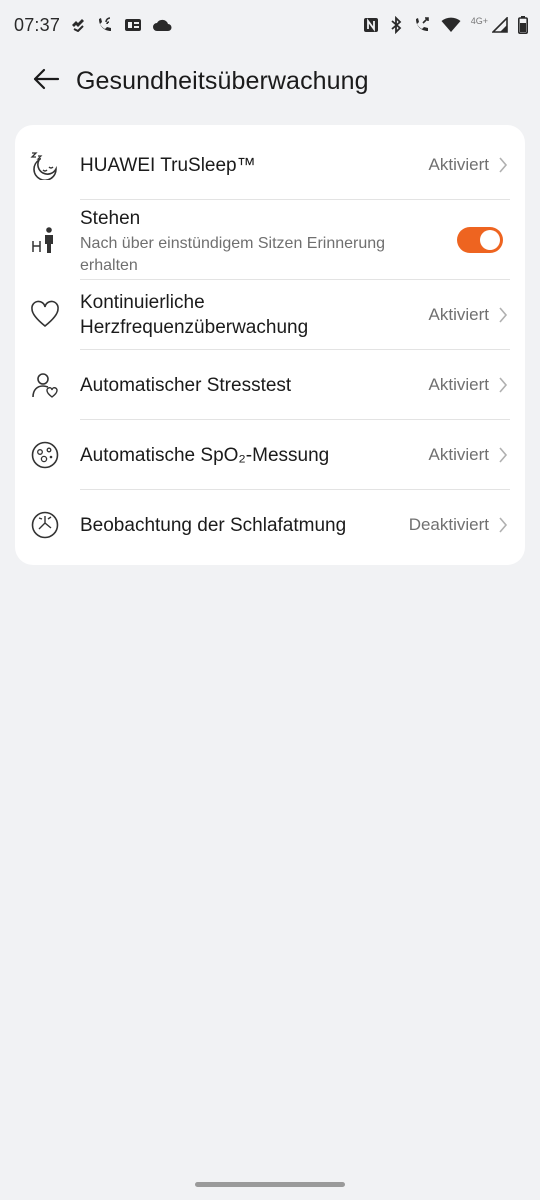 Image resolution: width=540 pixels, height=1200 pixels. I want to click on back-button, so click(46, 81).